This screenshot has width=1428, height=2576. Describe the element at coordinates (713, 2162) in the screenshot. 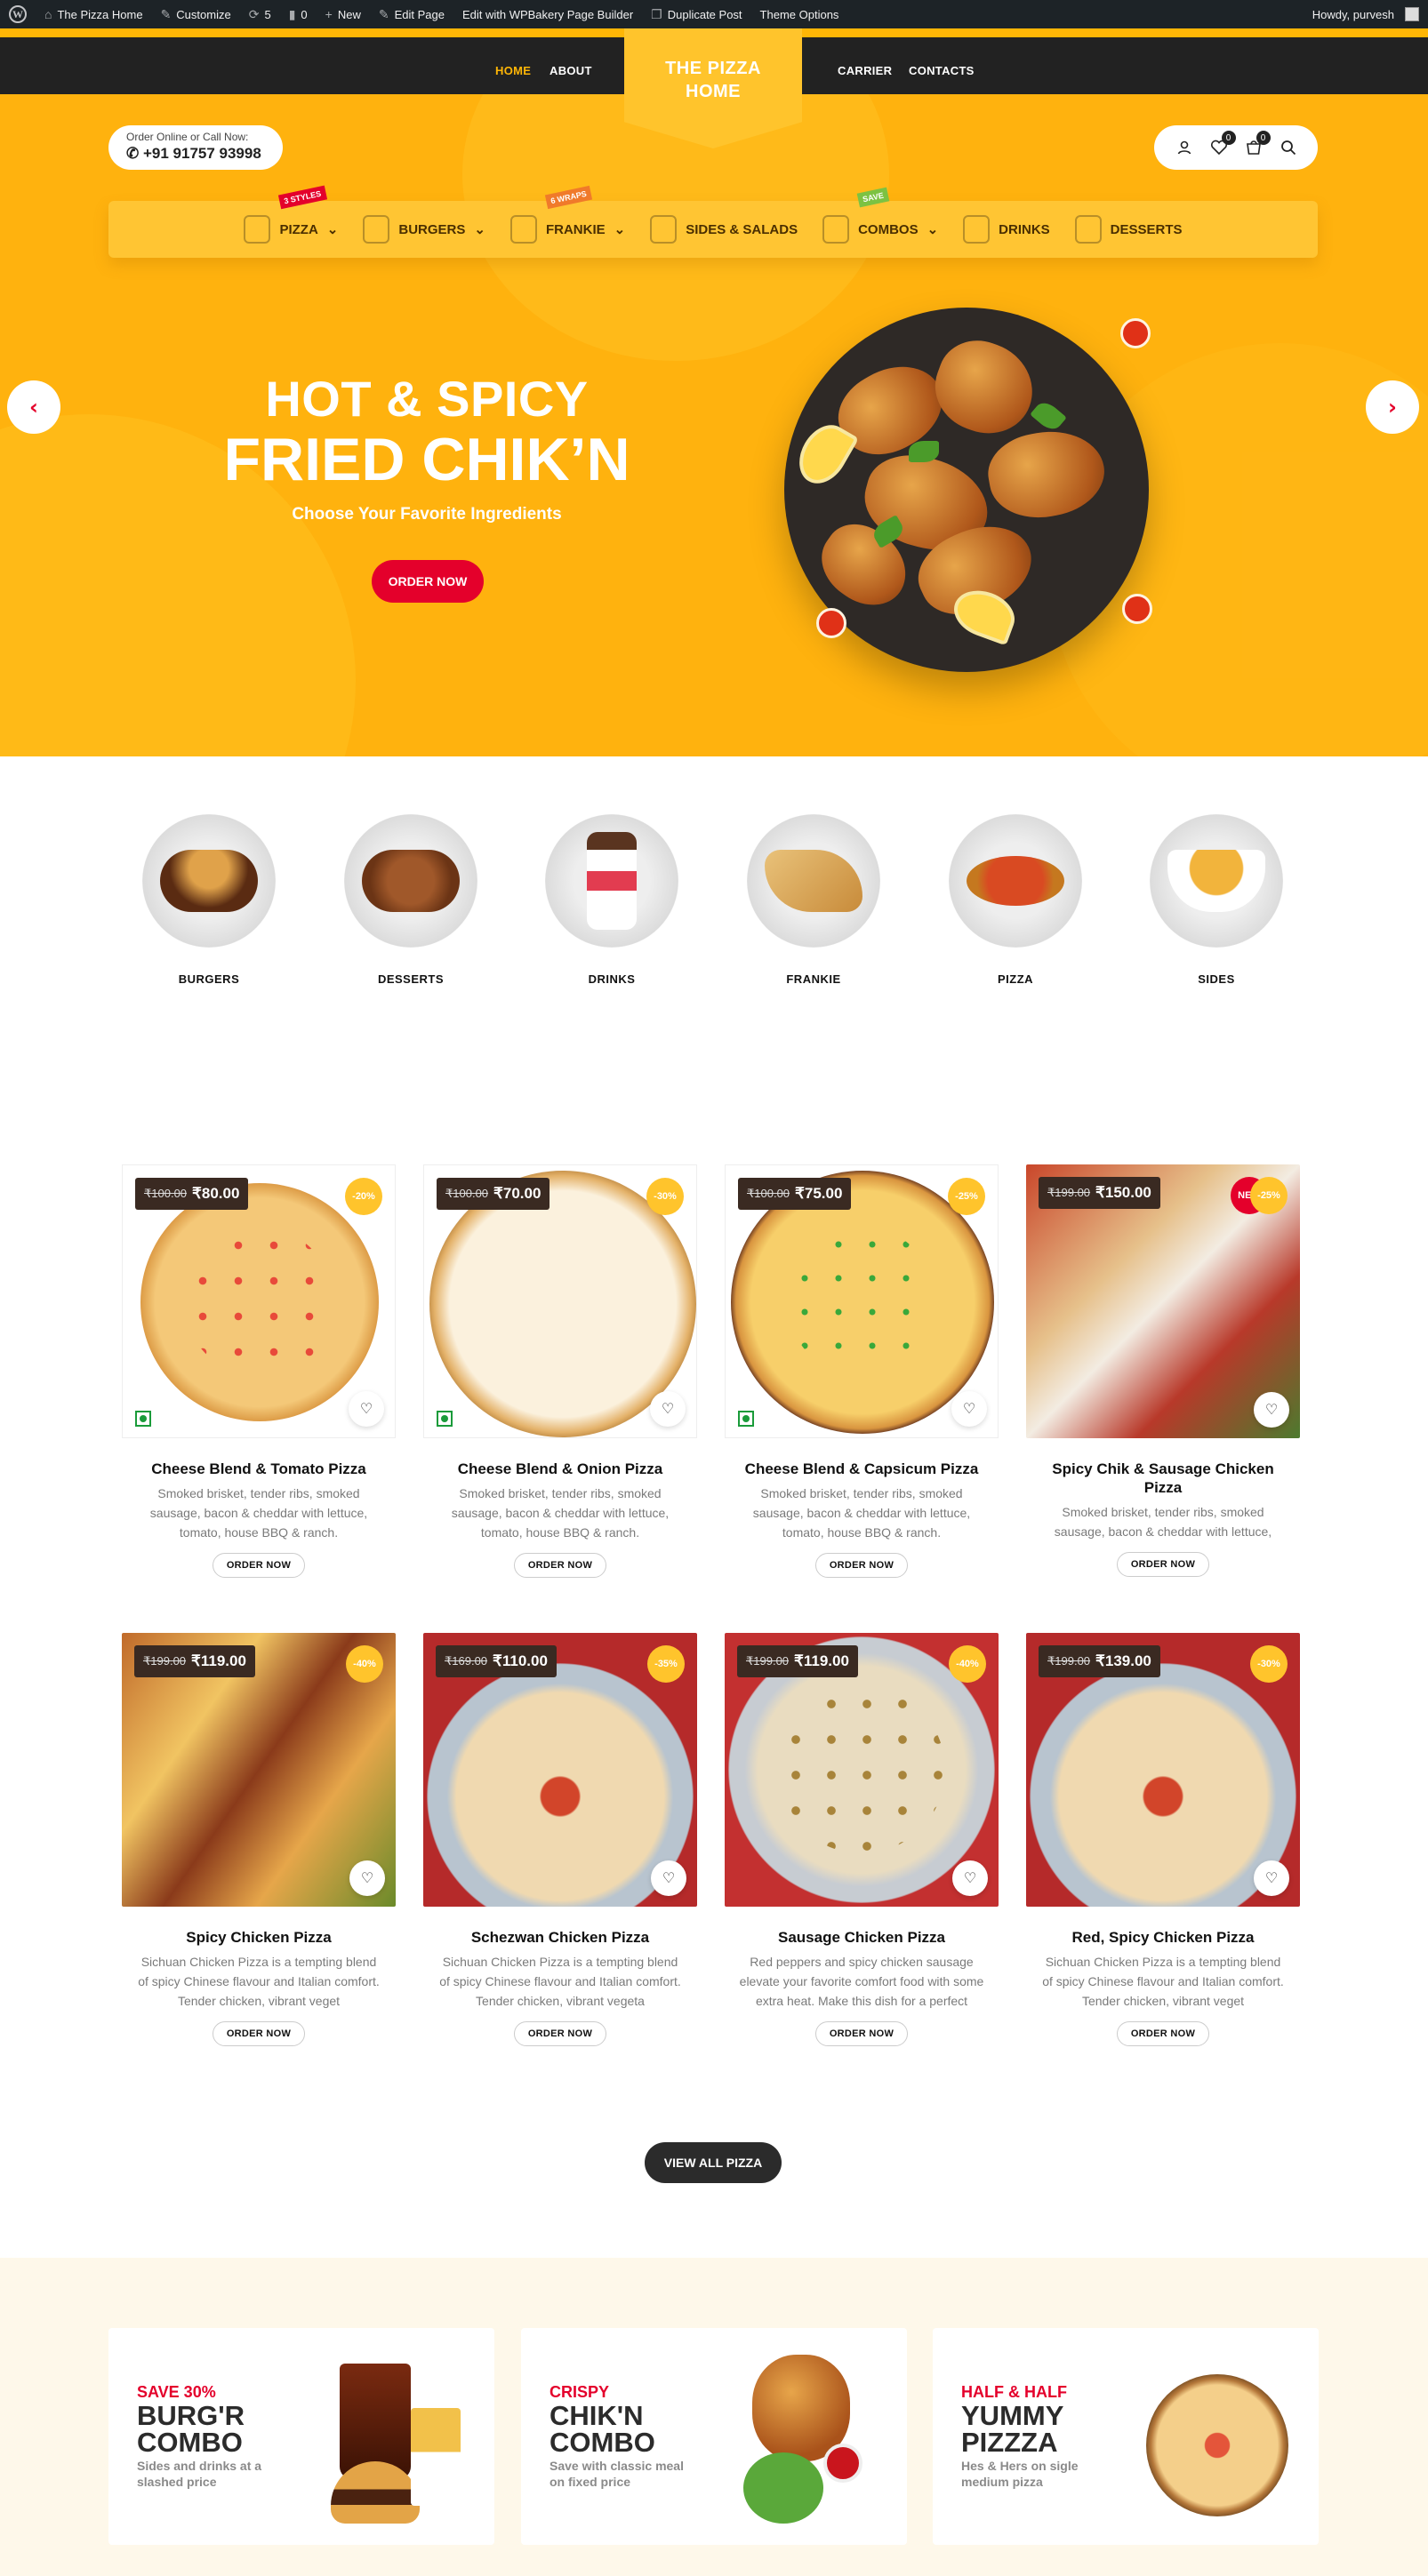

I see `view-all-pizza-button: VIEW ALL PIZZA` at that location.